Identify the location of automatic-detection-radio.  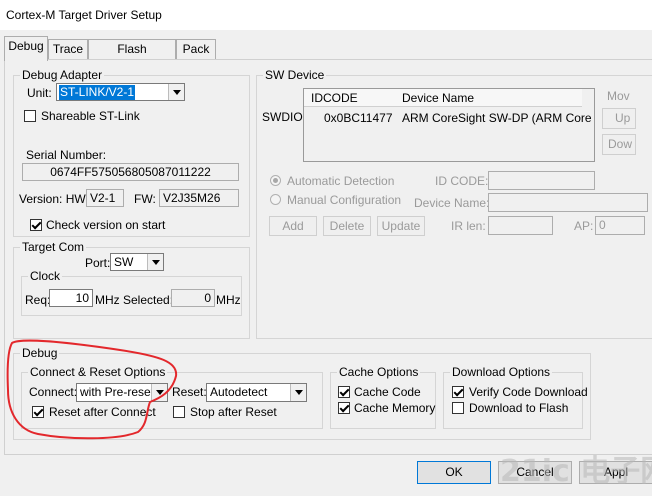
(275, 180).